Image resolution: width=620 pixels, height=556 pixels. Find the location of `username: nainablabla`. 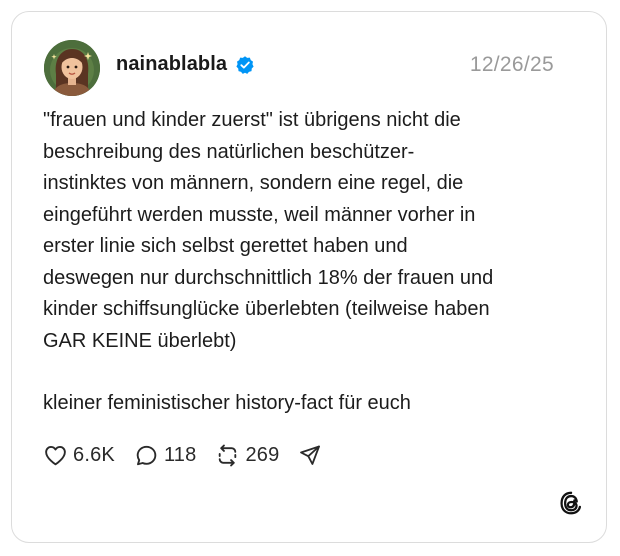

username: nainablabla is located at coordinates (171, 64).